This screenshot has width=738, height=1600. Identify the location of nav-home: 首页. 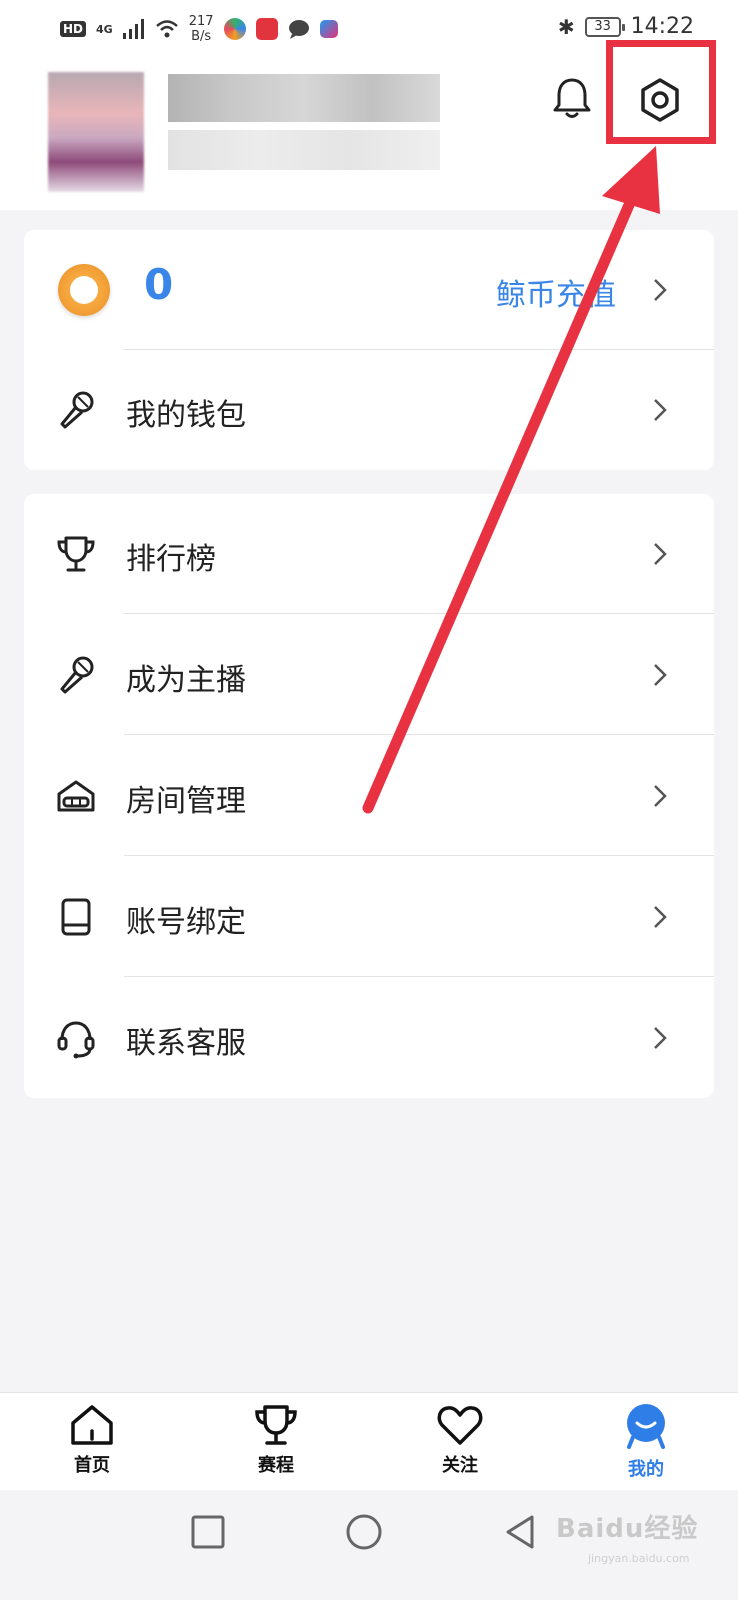
(92, 1445).